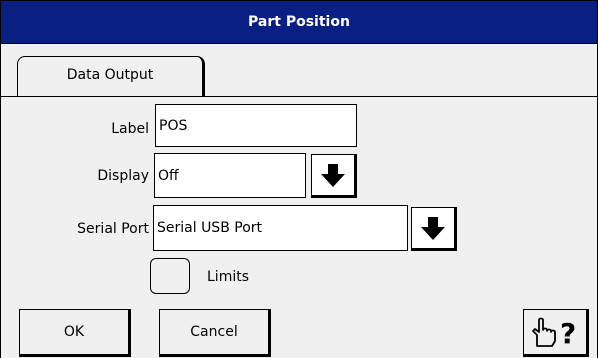  What do you see at coordinates (130, 129) in the screenshot?
I see `label-caption: Label` at bounding box center [130, 129].